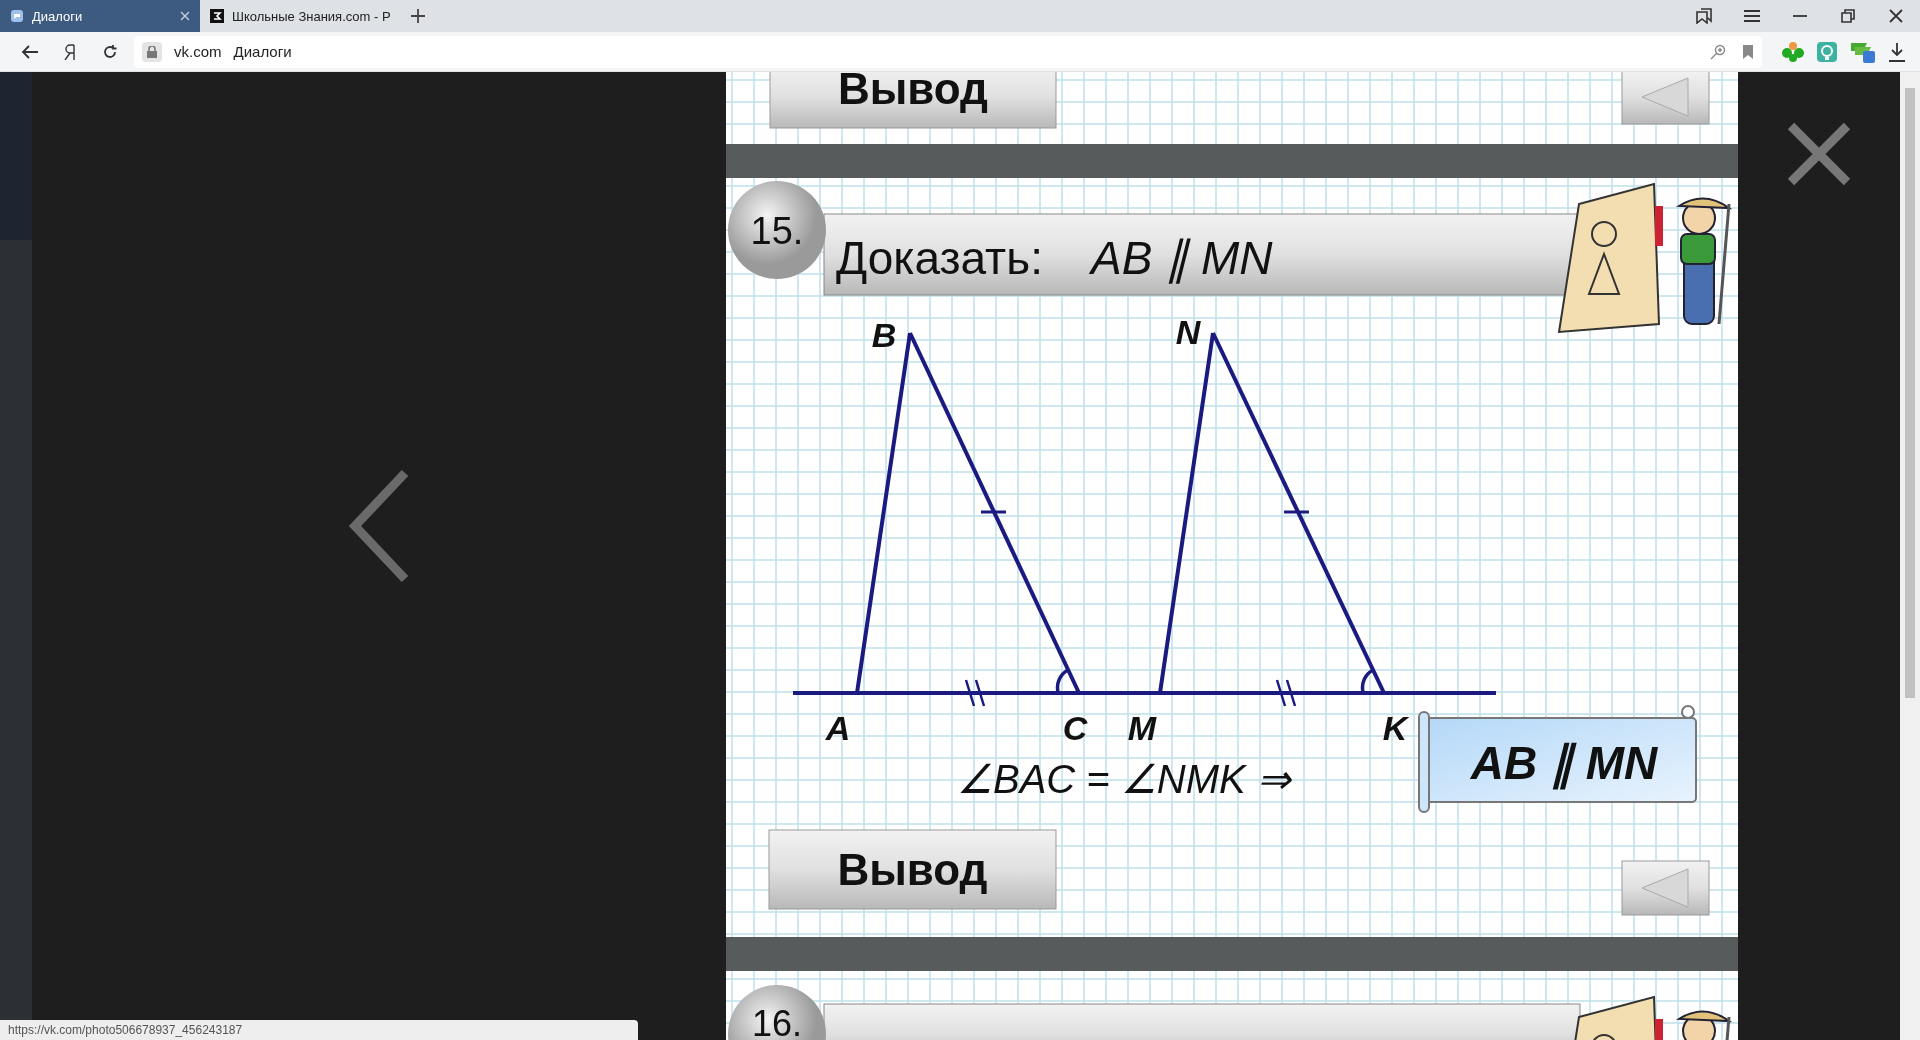  Describe the element at coordinates (1704, 16) in the screenshot. I see `bookmarks-icon` at that location.